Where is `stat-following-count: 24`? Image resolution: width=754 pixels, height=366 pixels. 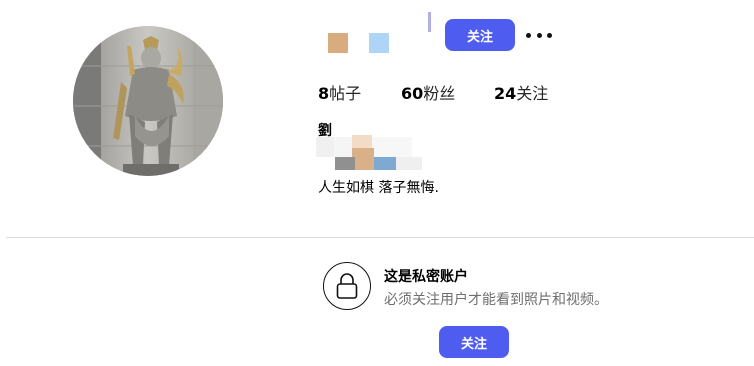 stat-following-count: 24 is located at coordinates (505, 93).